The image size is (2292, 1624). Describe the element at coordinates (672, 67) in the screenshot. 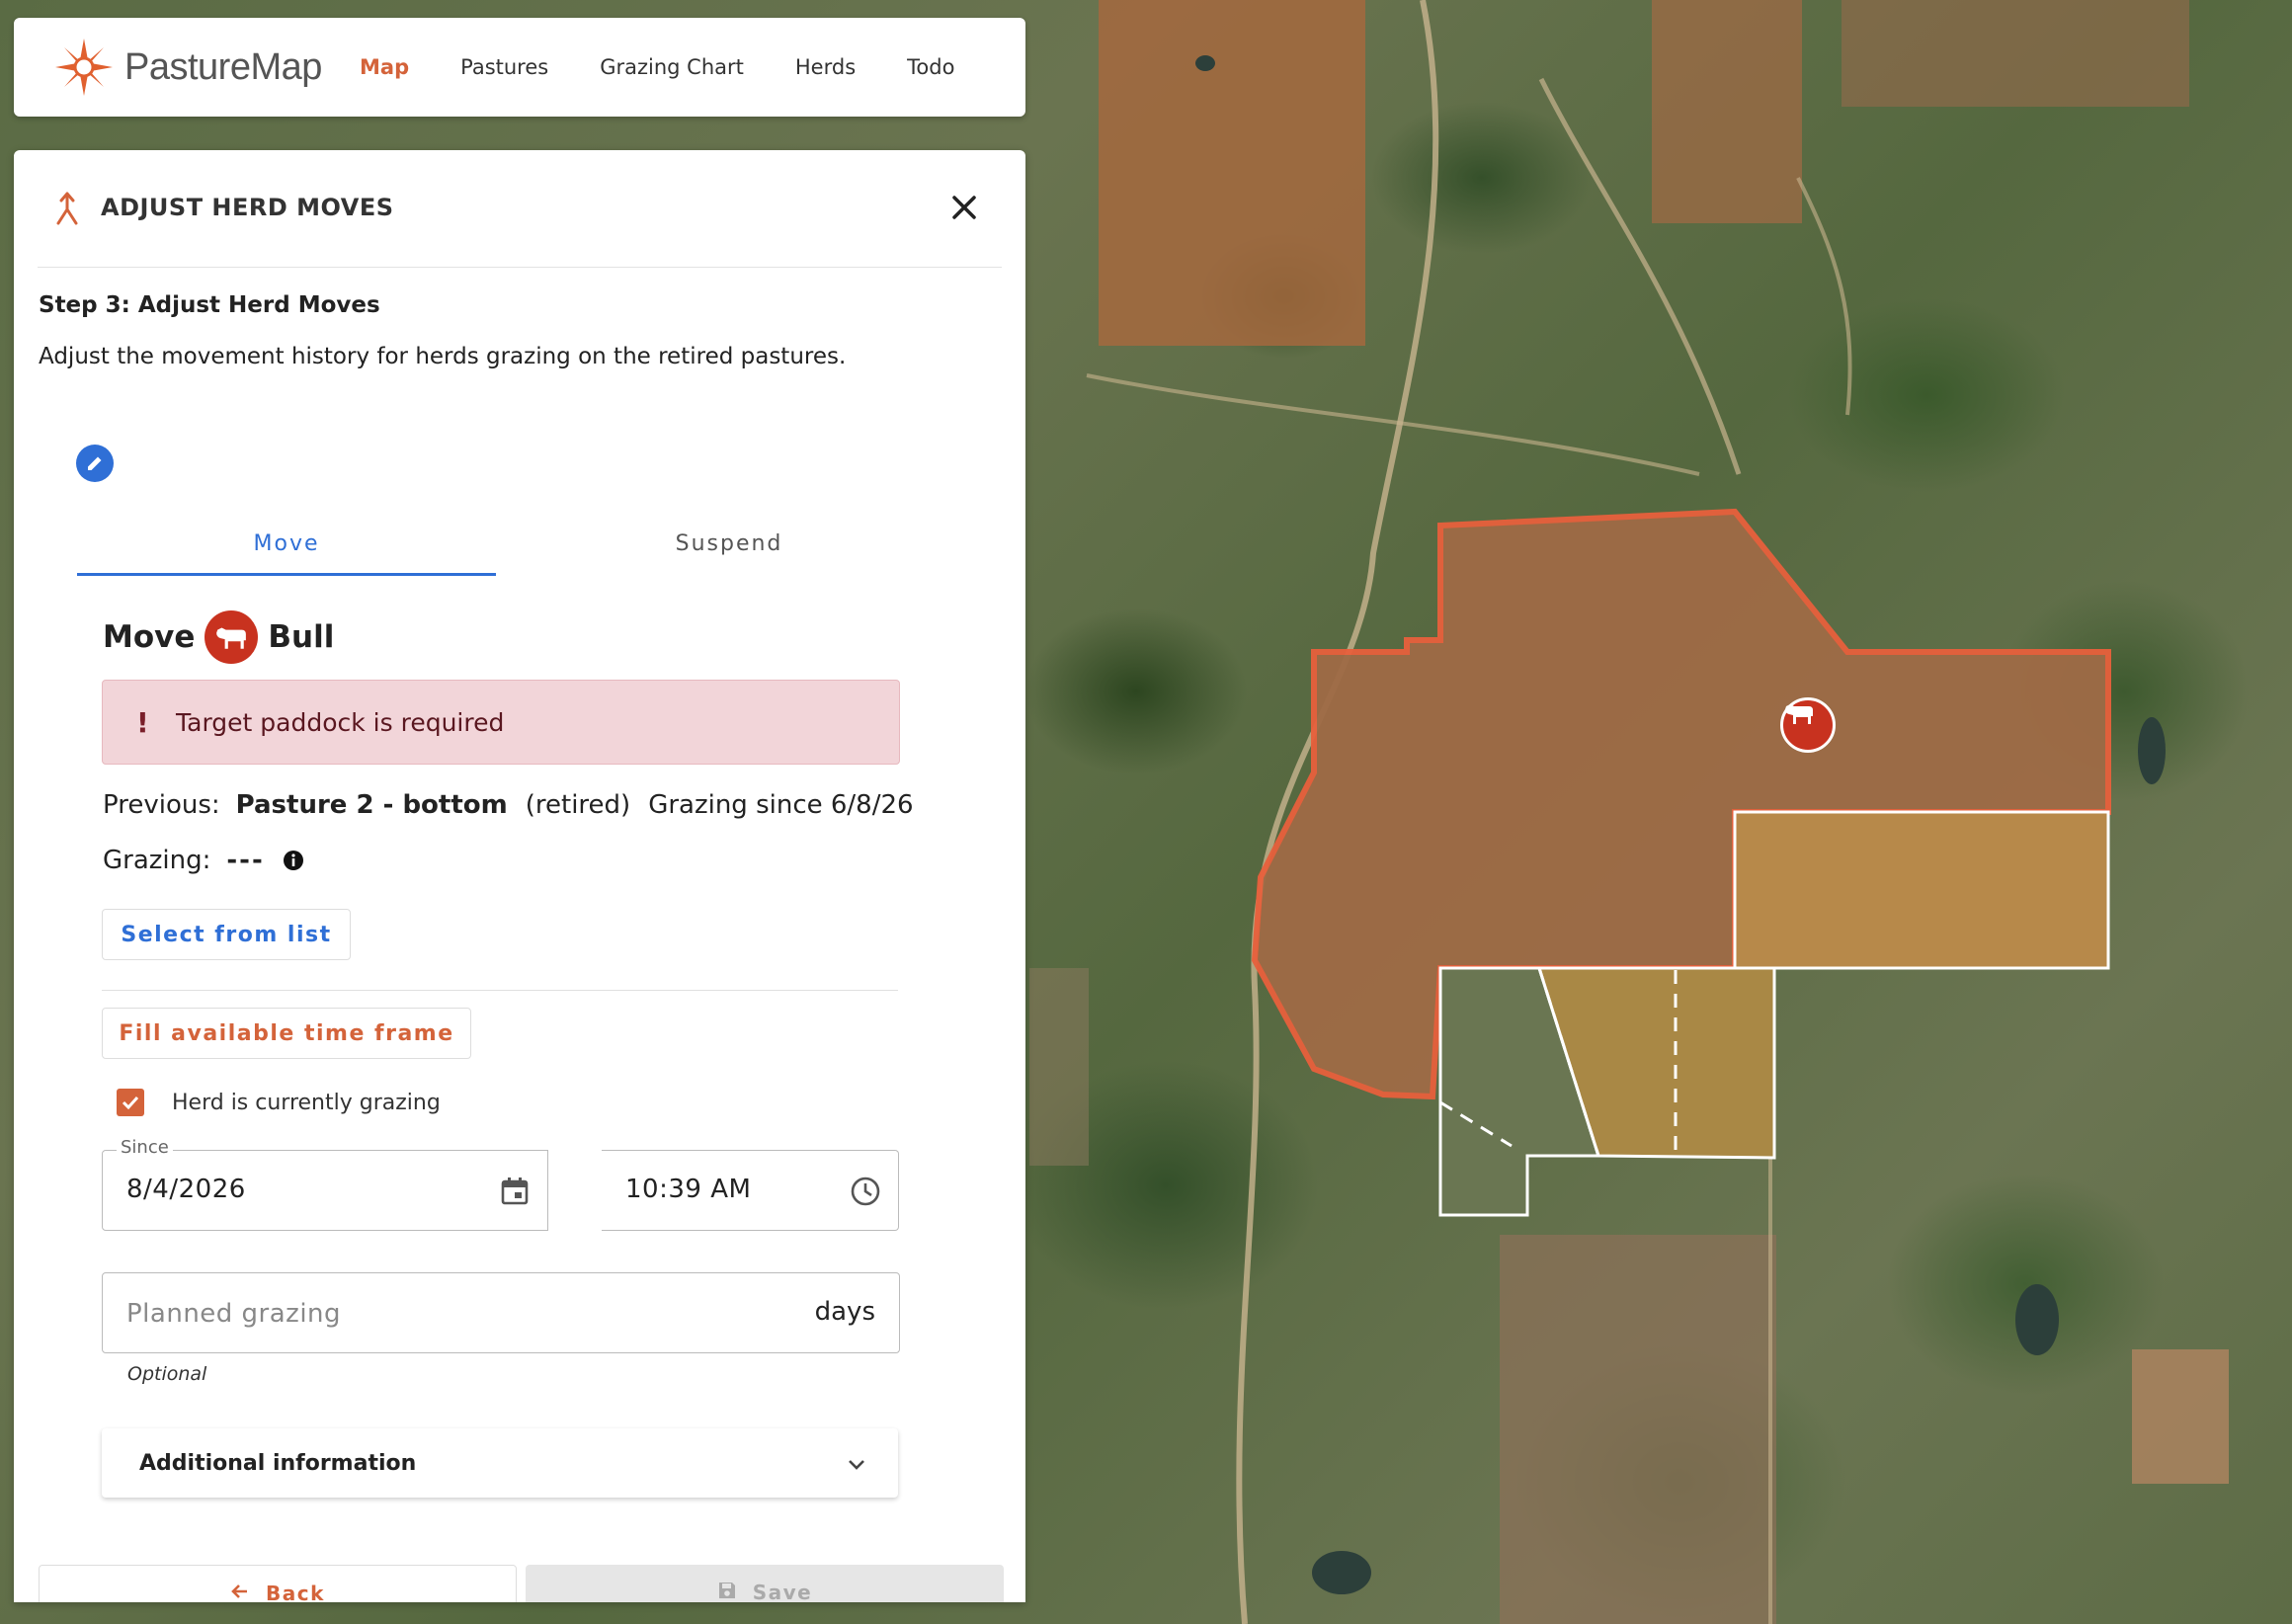

I see `nav-link-grazing-chart: Grazing Chart` at that location.